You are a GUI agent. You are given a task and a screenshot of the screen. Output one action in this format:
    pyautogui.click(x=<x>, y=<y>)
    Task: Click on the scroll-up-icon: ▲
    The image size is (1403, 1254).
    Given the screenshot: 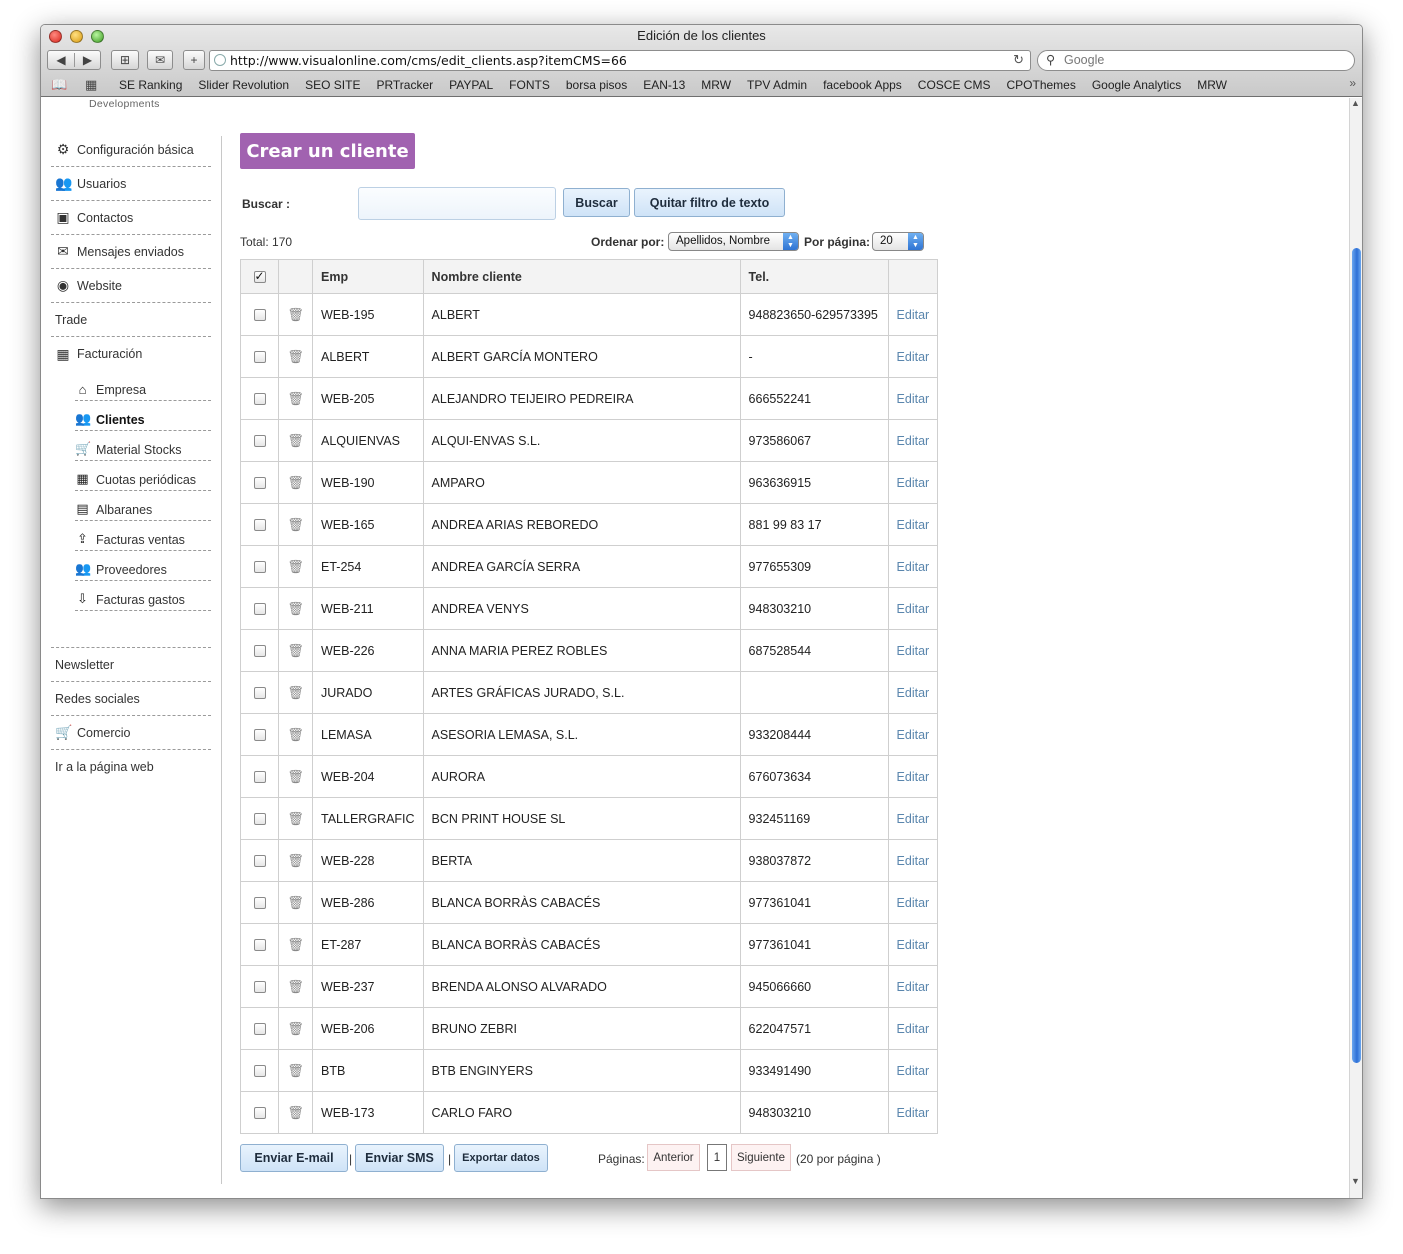 What is the action you would take?
    pyautogui.click(x=1355, y=103)
    